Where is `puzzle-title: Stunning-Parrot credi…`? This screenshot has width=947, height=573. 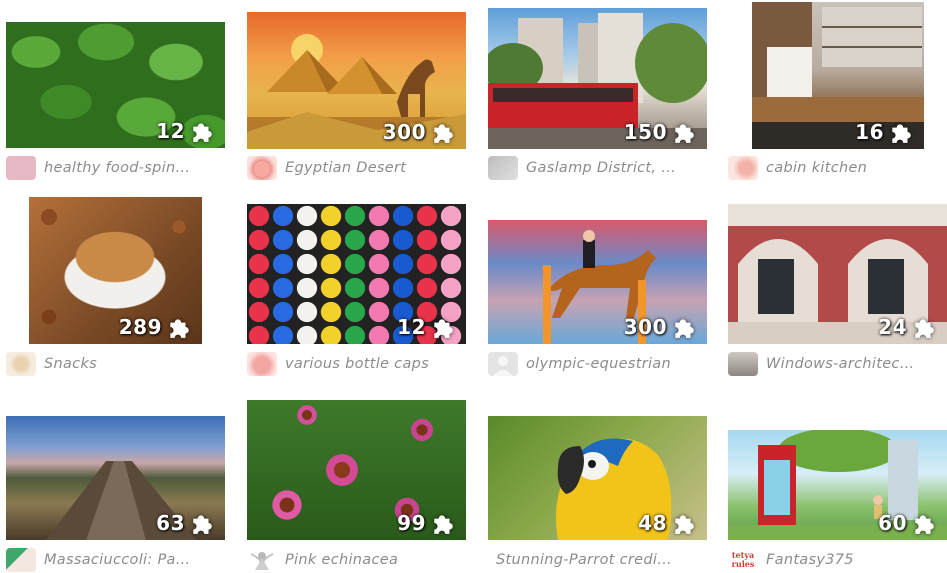
puzzle-title: Stunning-Parrot credi… is located at coordinates (584, 560).